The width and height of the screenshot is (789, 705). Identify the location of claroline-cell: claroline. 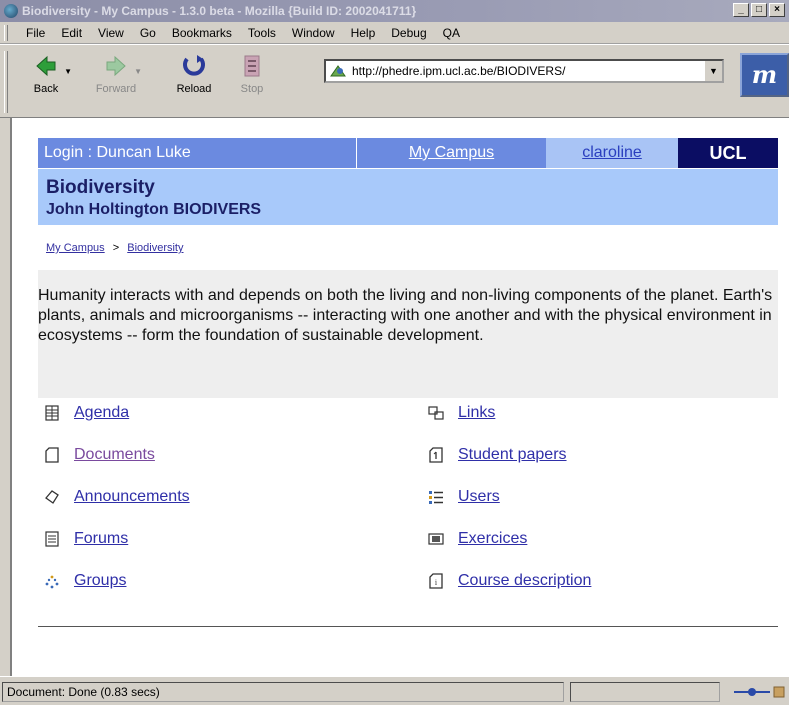
(612, 153).